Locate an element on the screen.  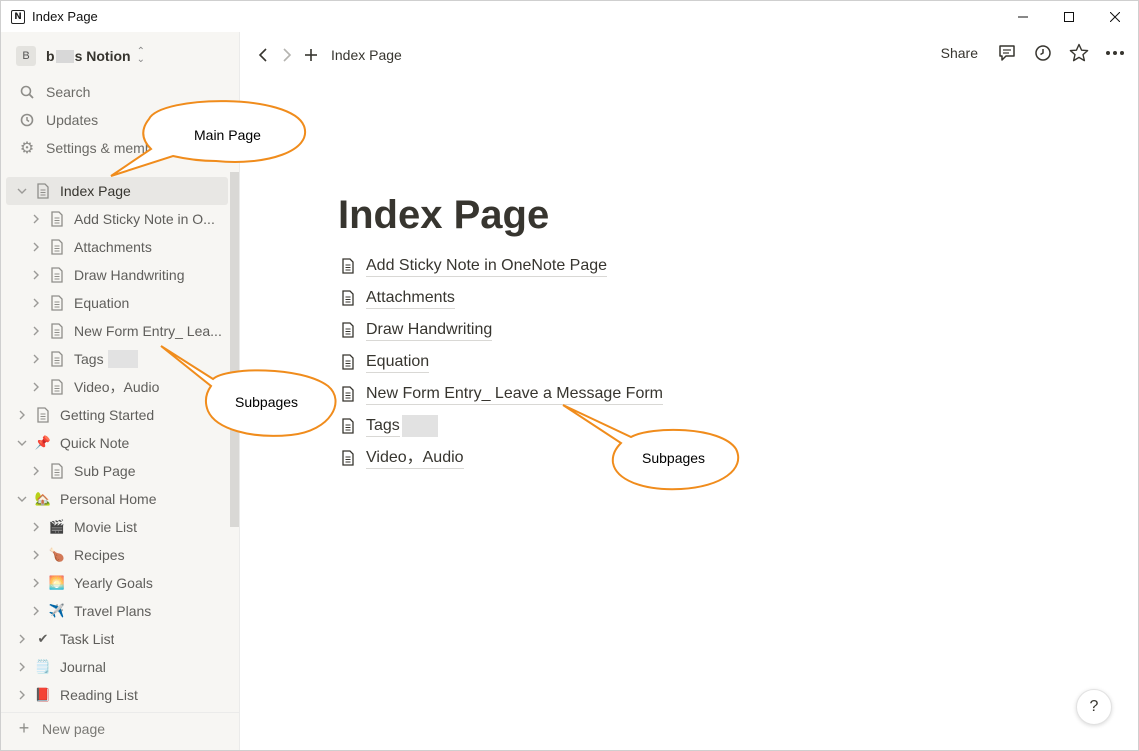
sidebar-page-item: 📌 Quick Note is located at coordinates (117, 443).